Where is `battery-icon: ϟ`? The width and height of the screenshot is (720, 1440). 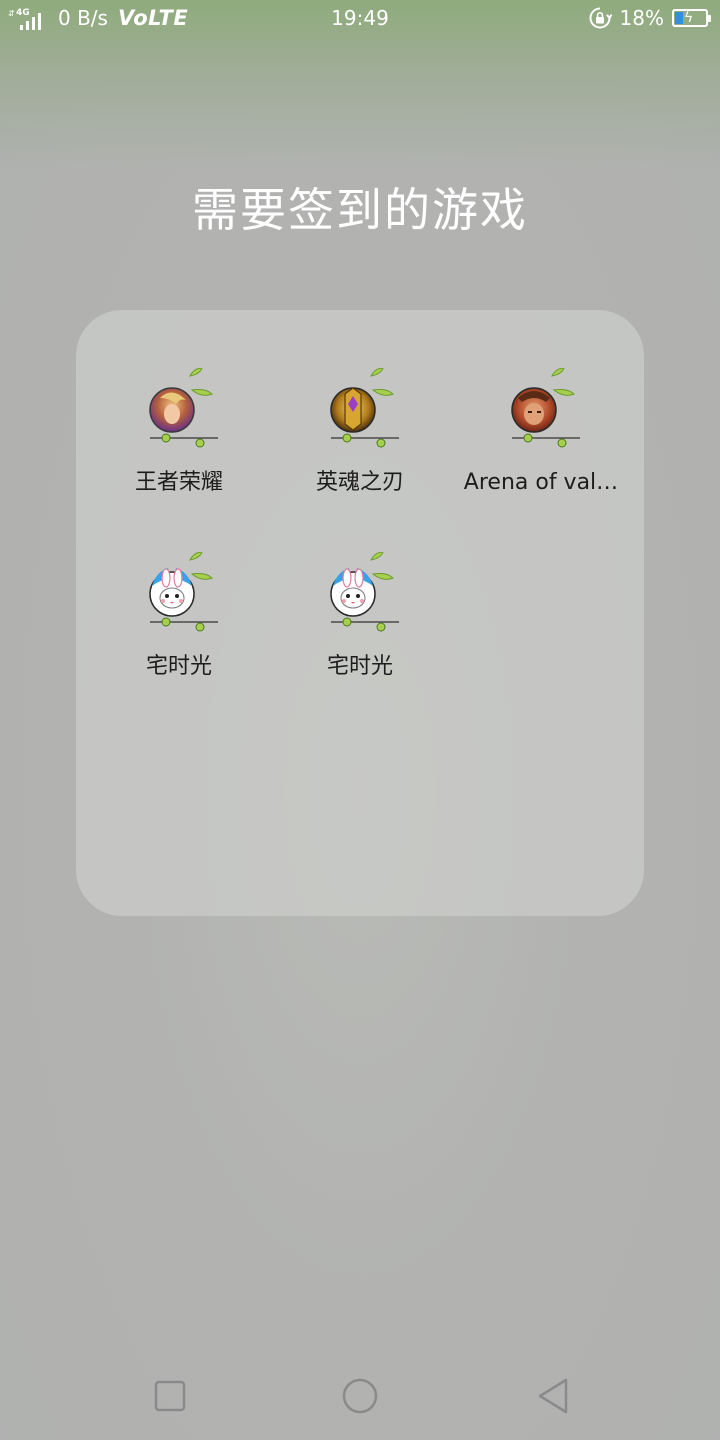 battery-icon: ϟ is located at coordinates (691, 18).